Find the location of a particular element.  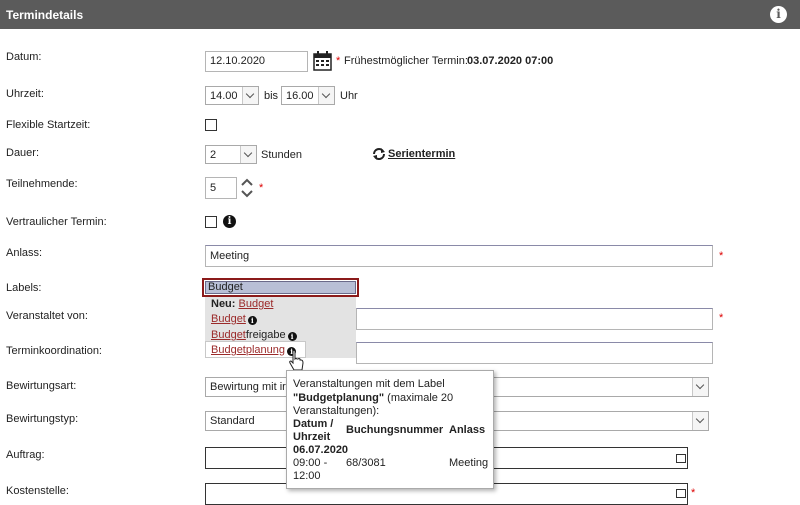

anlass-label: Anlass: is located at coordinates (24, 253).